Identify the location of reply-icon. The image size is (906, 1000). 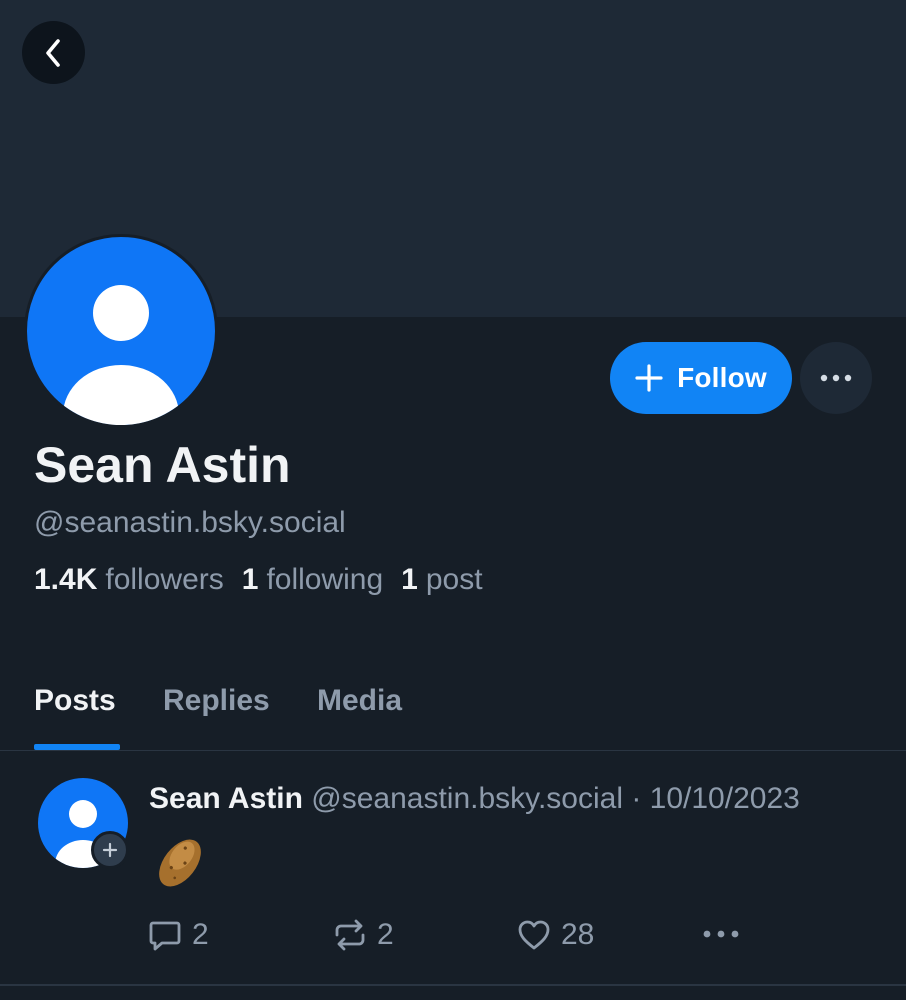
(165, 936).